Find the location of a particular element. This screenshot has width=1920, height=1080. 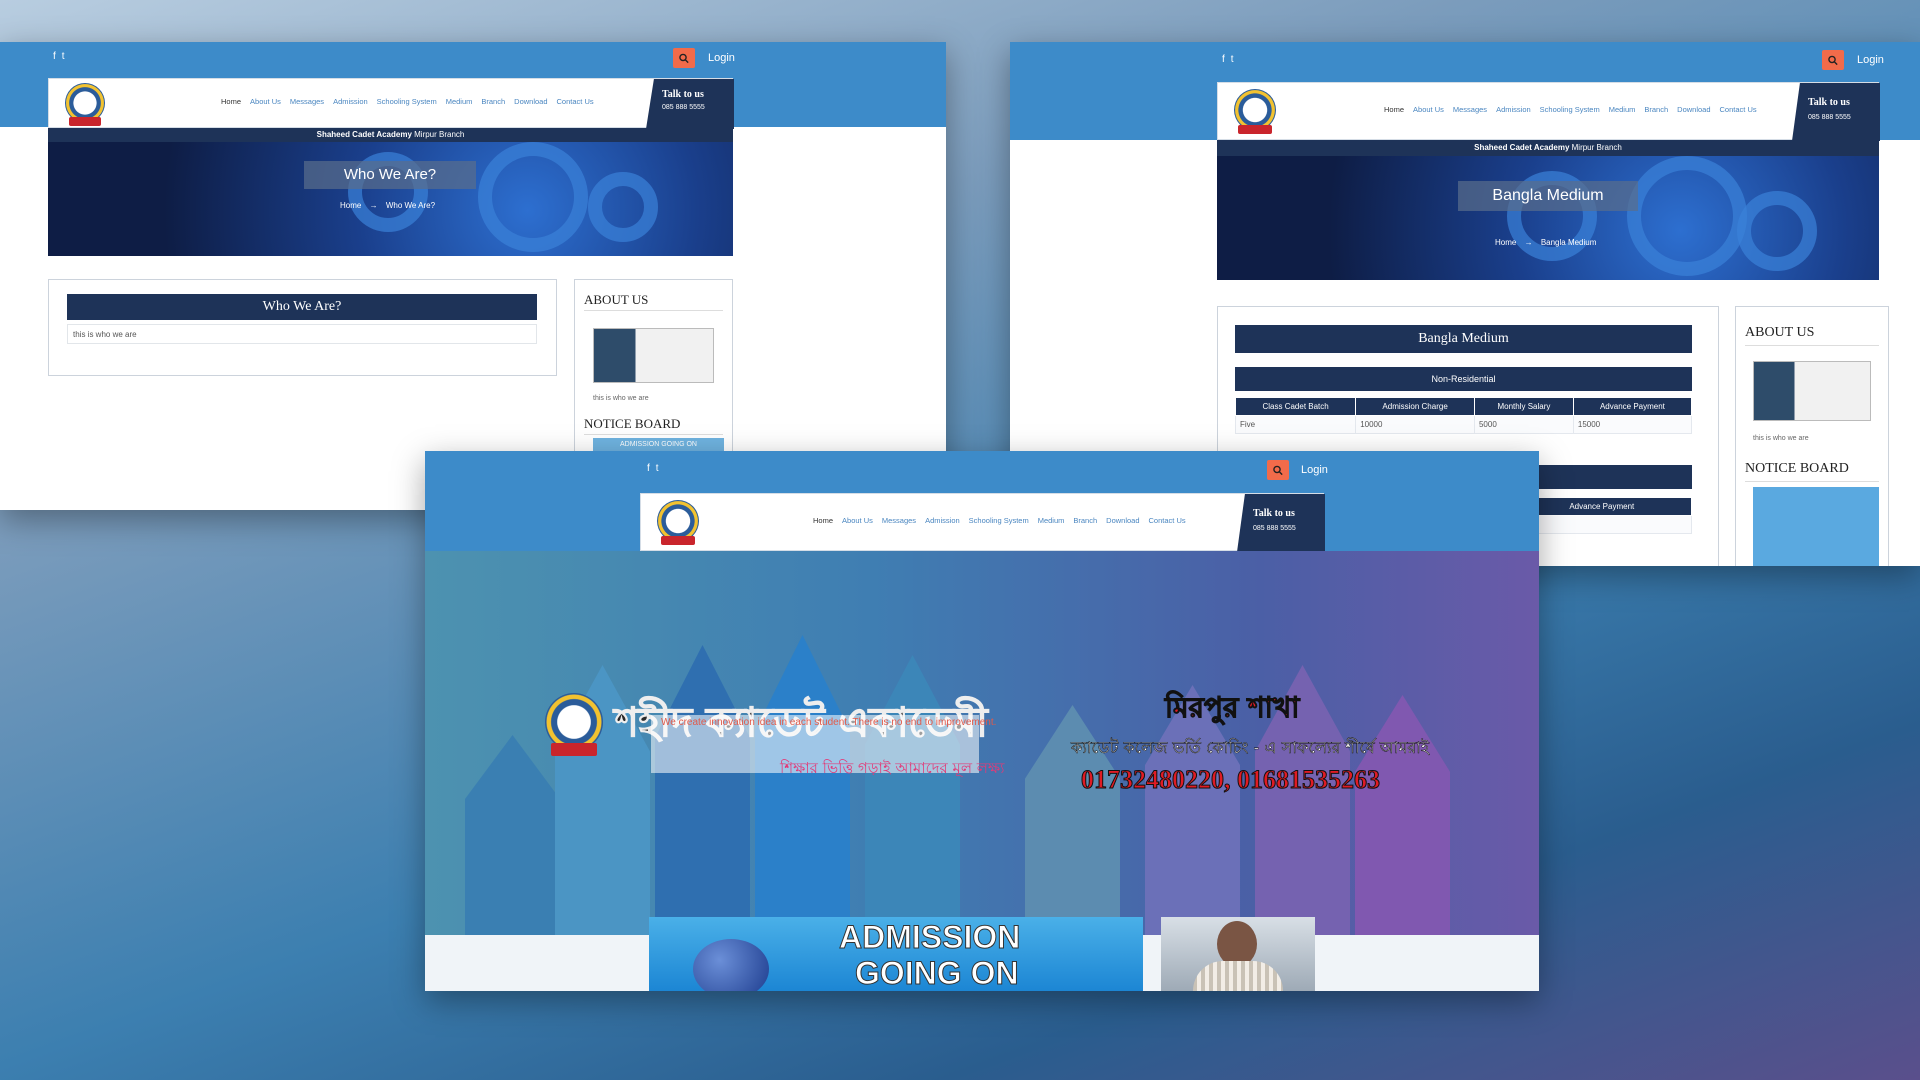

sub-title: Non-Residential is located at coordinates (1463, 379).